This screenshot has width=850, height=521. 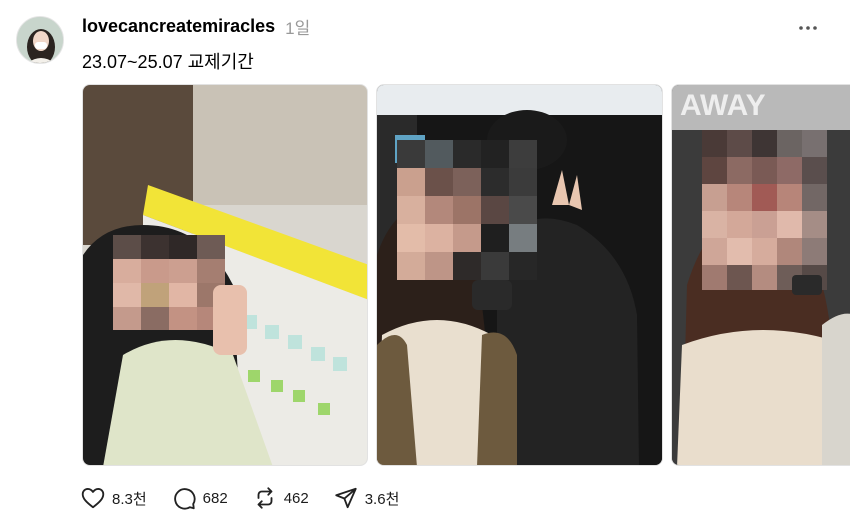 I want to click on more-button, so click(x=808, y=28).